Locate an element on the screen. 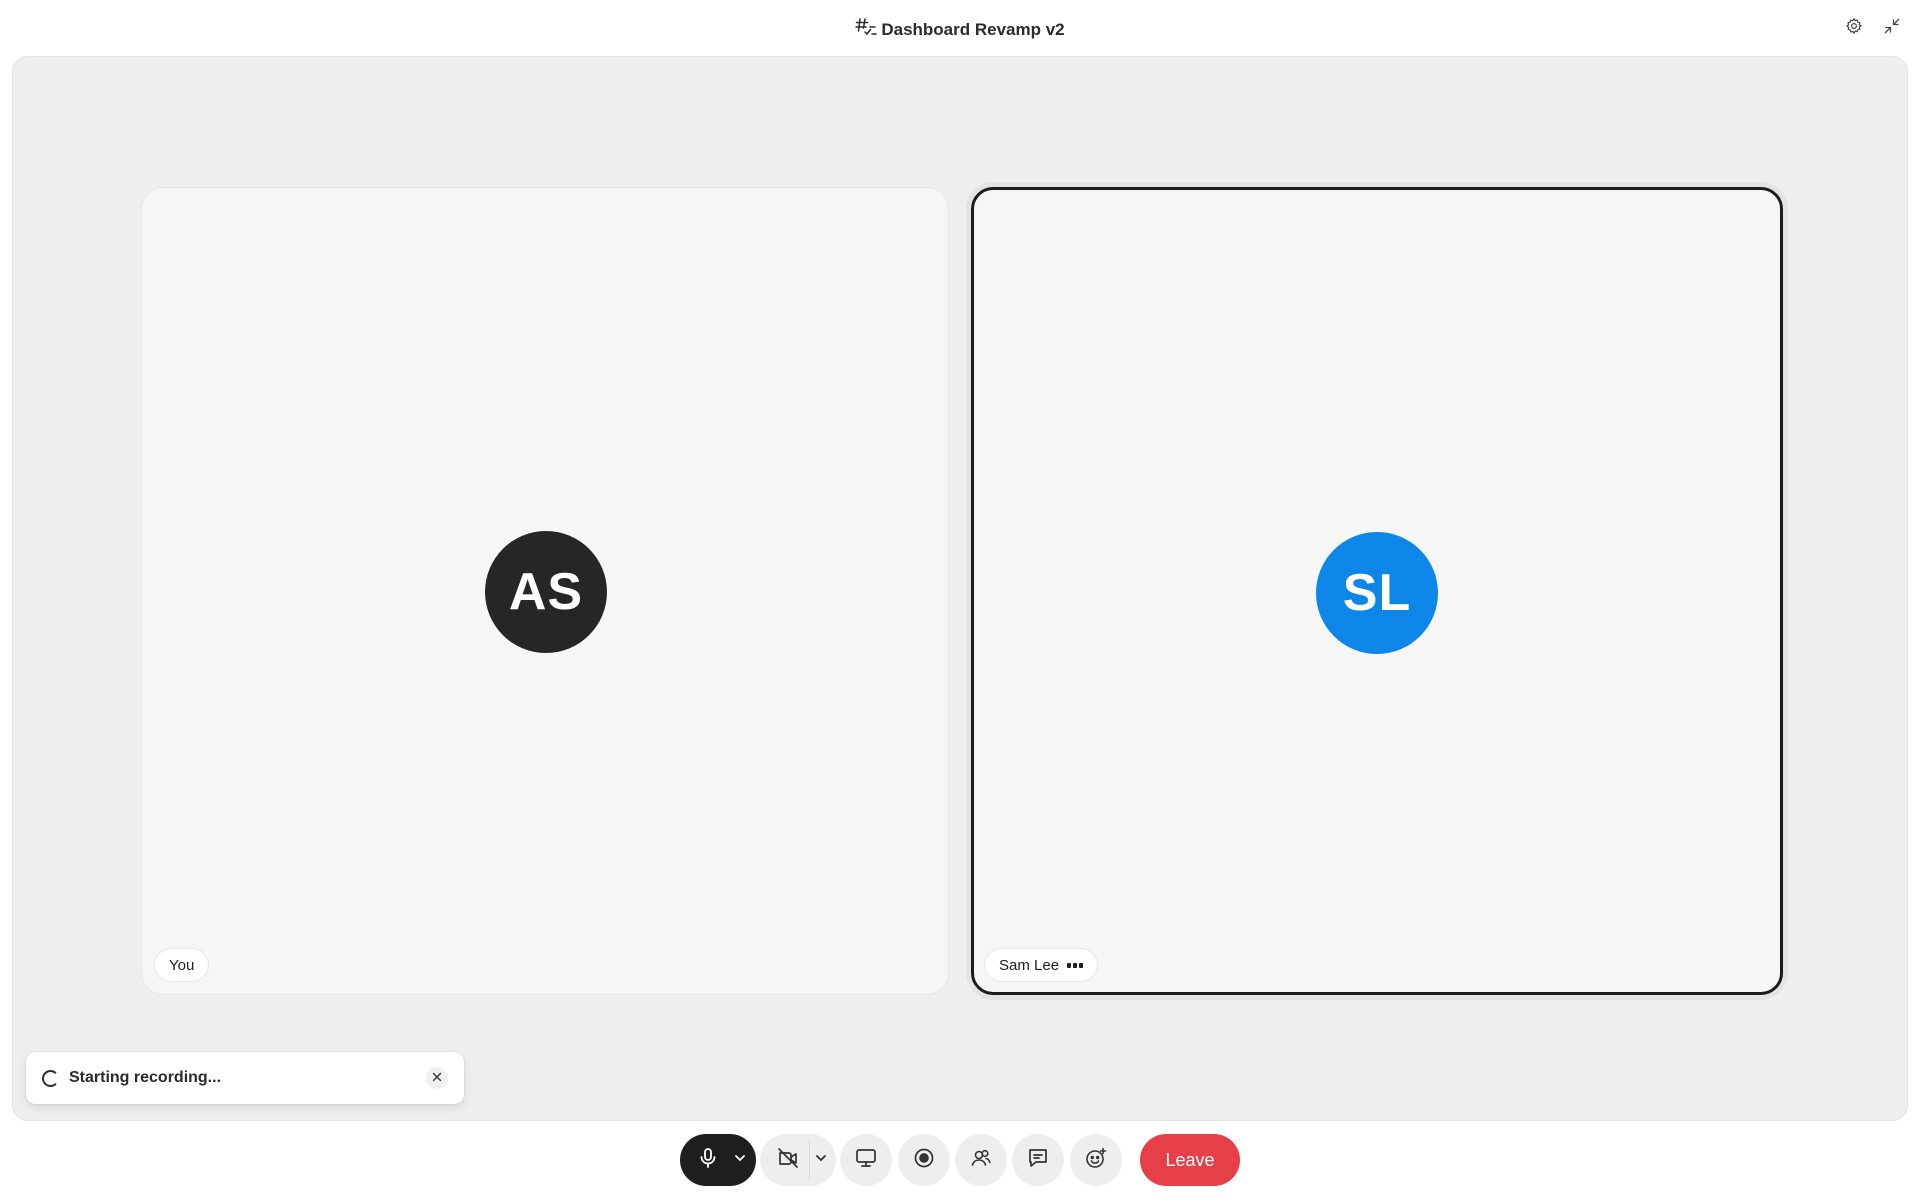 The height and width of the screenshot is (1200, 1920). camera-toggle-button is located at coordinates (785, 1160).